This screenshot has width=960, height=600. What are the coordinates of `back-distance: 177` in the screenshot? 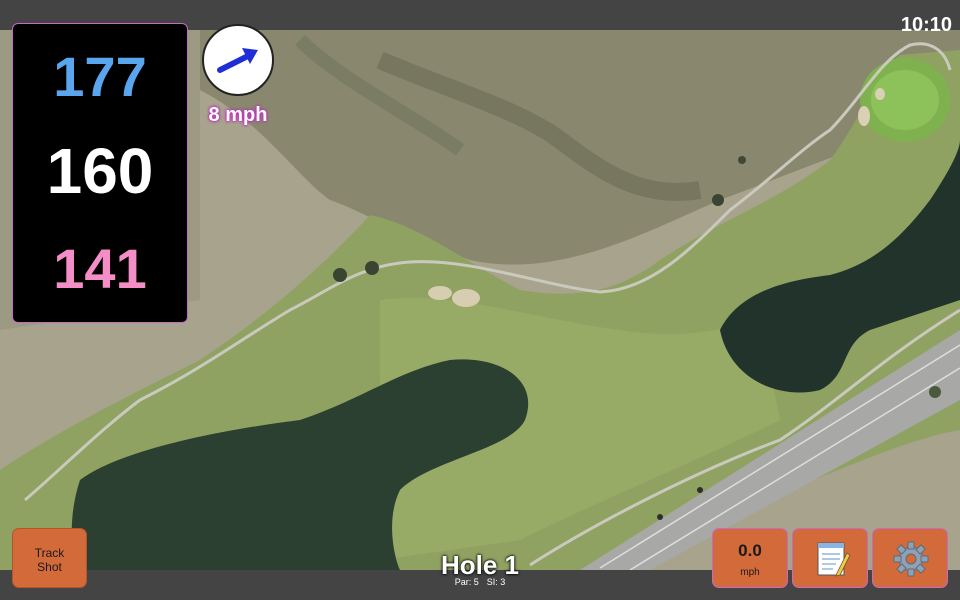 It's located at (100, 76).